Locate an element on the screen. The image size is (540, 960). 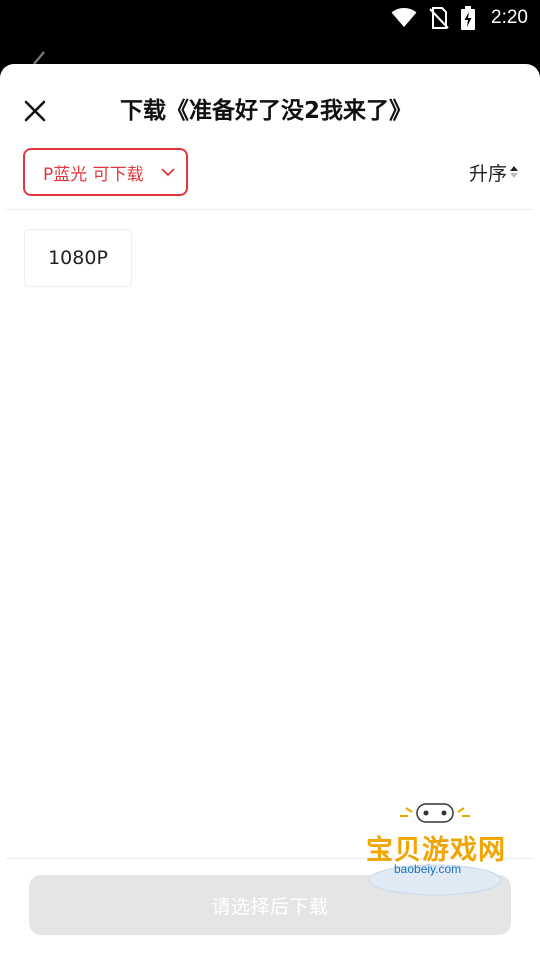
sort-toggle: 升序 is located at coordinates (493, 172).